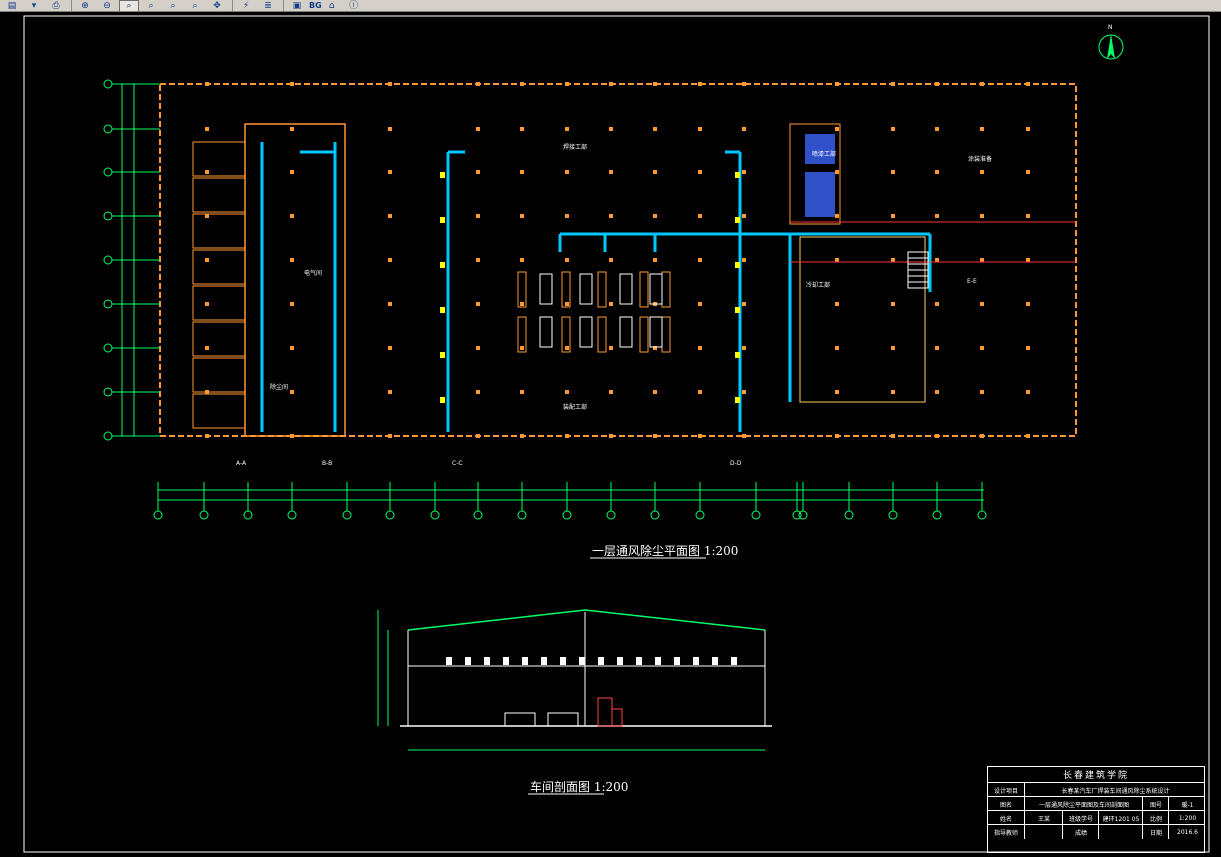 The image size is (1221, 857). I want to click on class-label: 班级学号, so click(1080, 818).